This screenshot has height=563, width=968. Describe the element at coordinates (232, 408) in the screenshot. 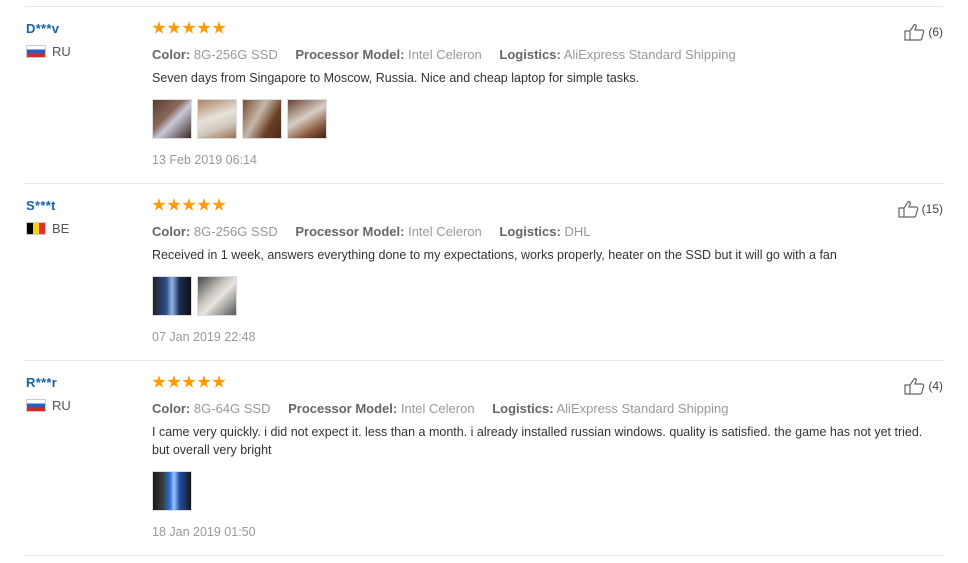

I see `attr-value: 8G-64G SSD` at that location.